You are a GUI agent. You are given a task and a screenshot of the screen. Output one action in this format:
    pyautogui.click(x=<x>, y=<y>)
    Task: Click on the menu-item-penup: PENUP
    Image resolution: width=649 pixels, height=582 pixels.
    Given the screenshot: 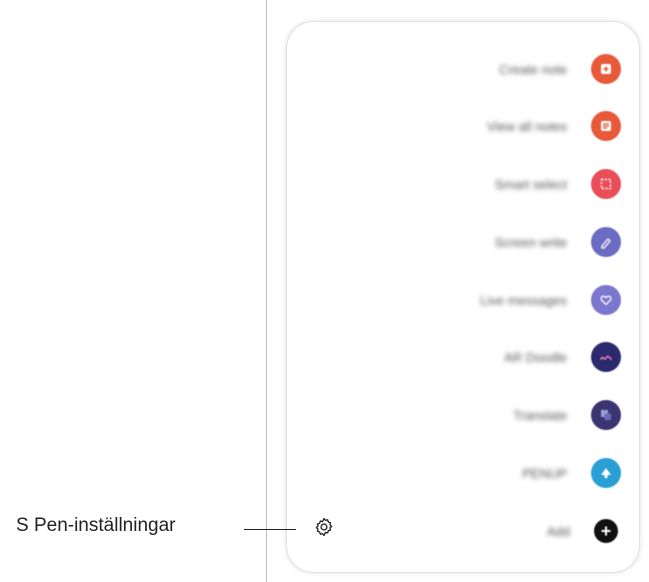 What is the action you would take?
    pyautogui.click(x=571, y=473)
    